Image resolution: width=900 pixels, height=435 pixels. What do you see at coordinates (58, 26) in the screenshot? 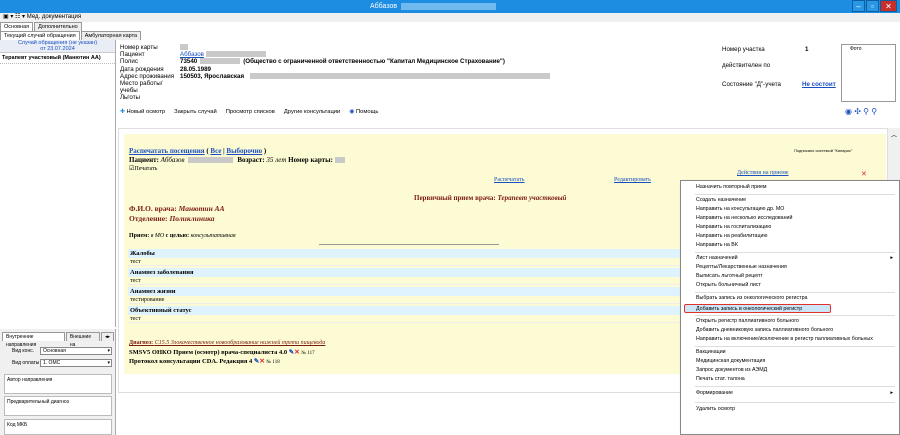
I see `tab-extra: Дополнительно` at bounding box center [58, 26].